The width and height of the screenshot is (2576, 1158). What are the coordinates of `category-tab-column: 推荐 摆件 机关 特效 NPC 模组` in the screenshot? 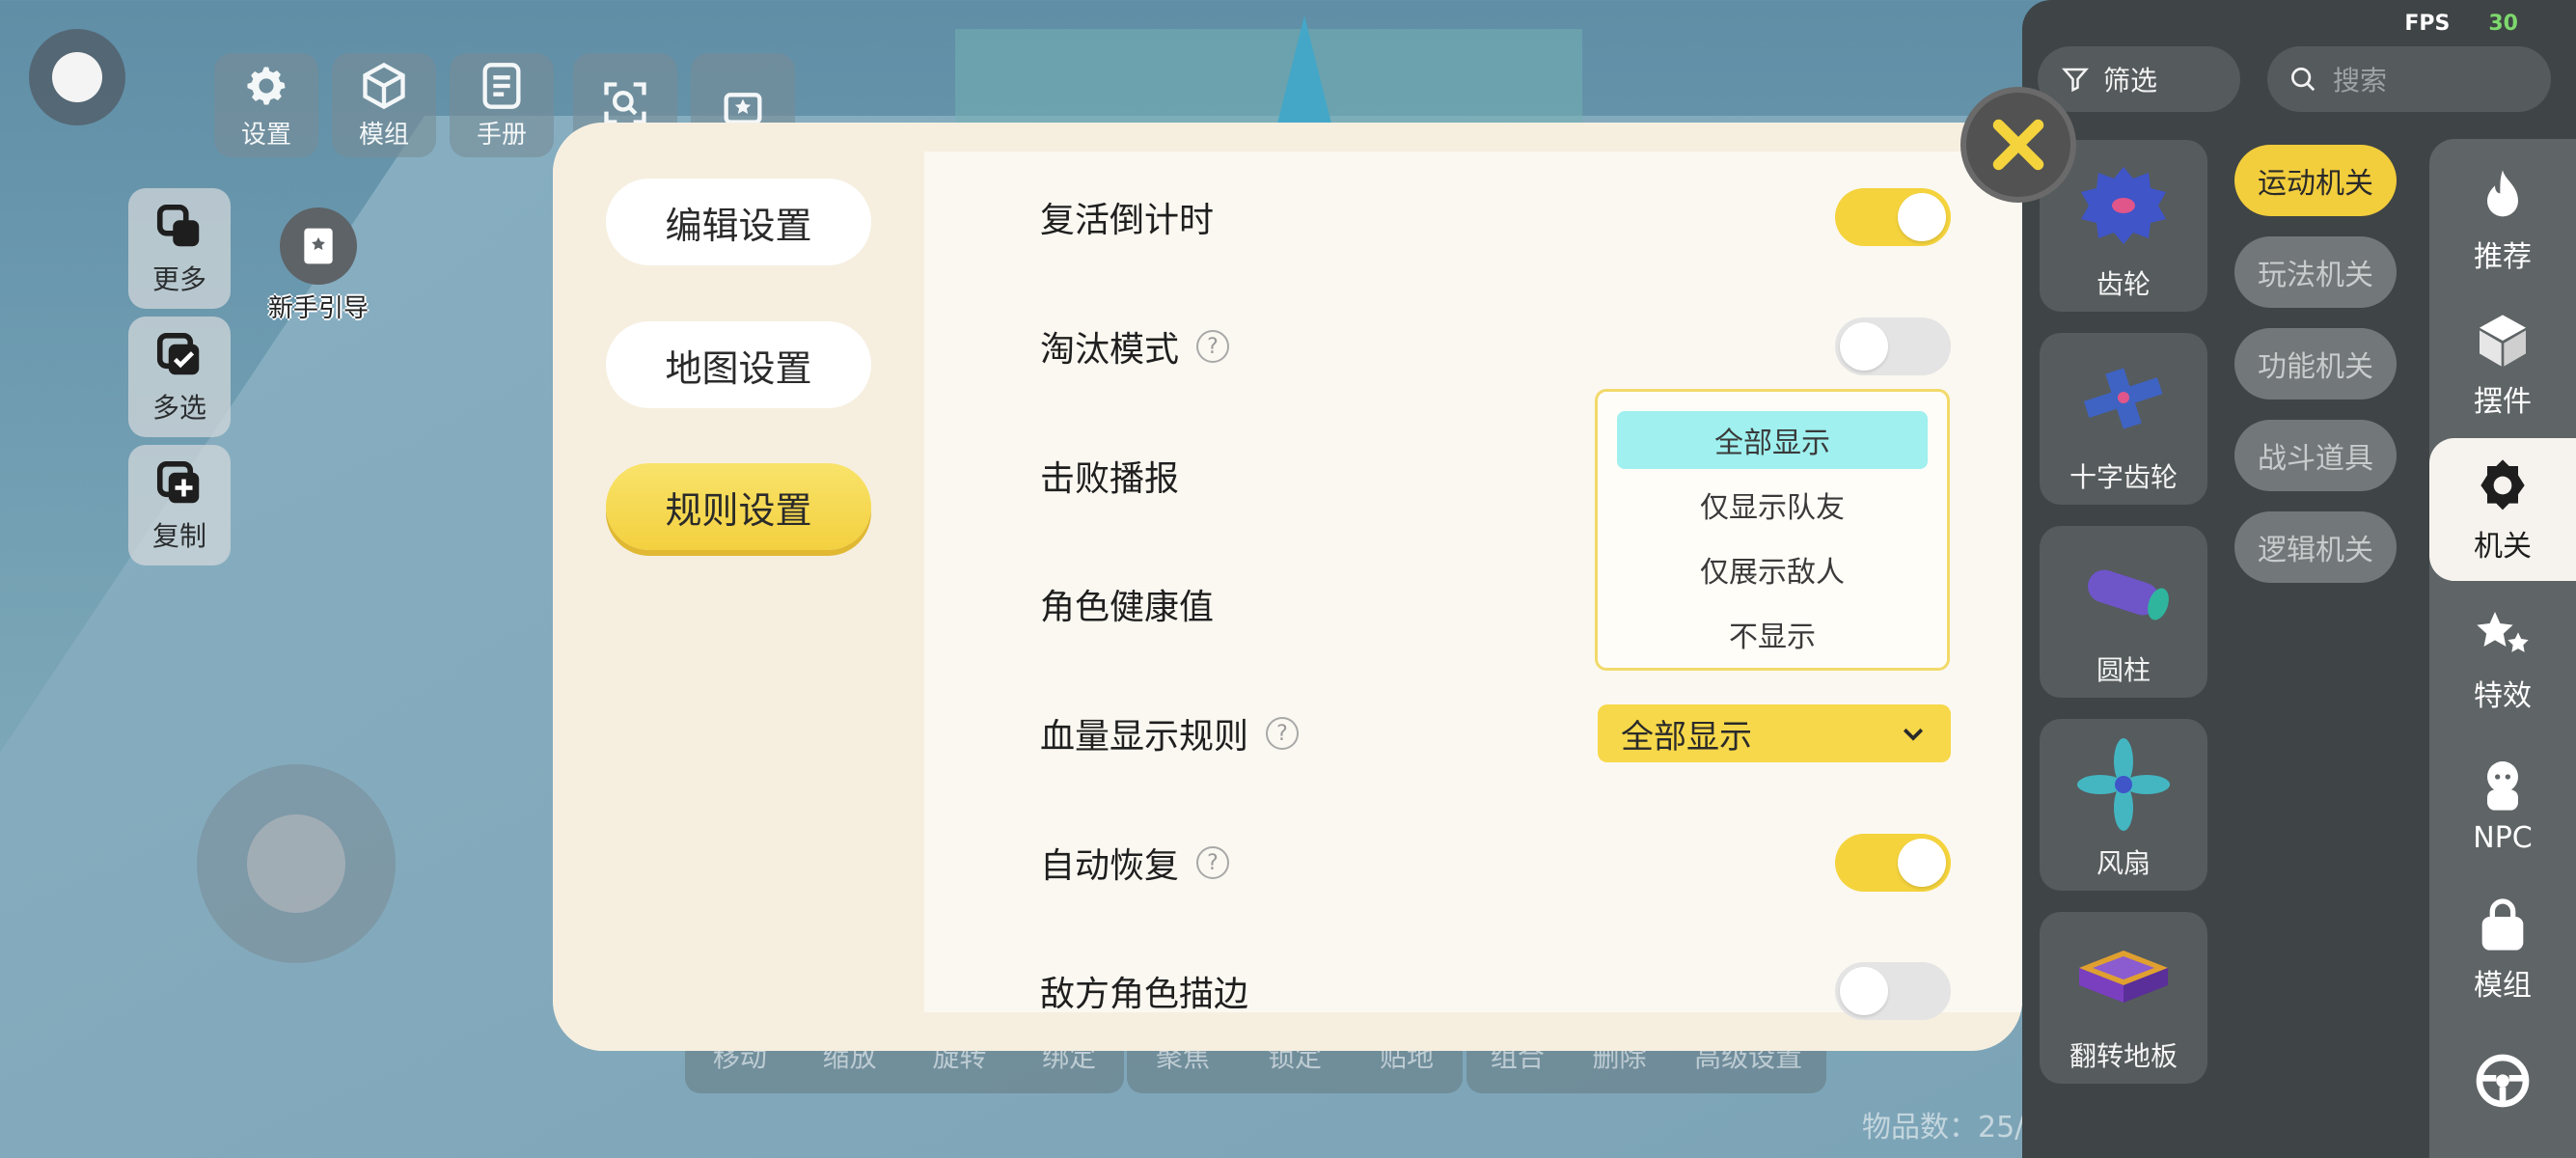 It's located at (2503, 648).